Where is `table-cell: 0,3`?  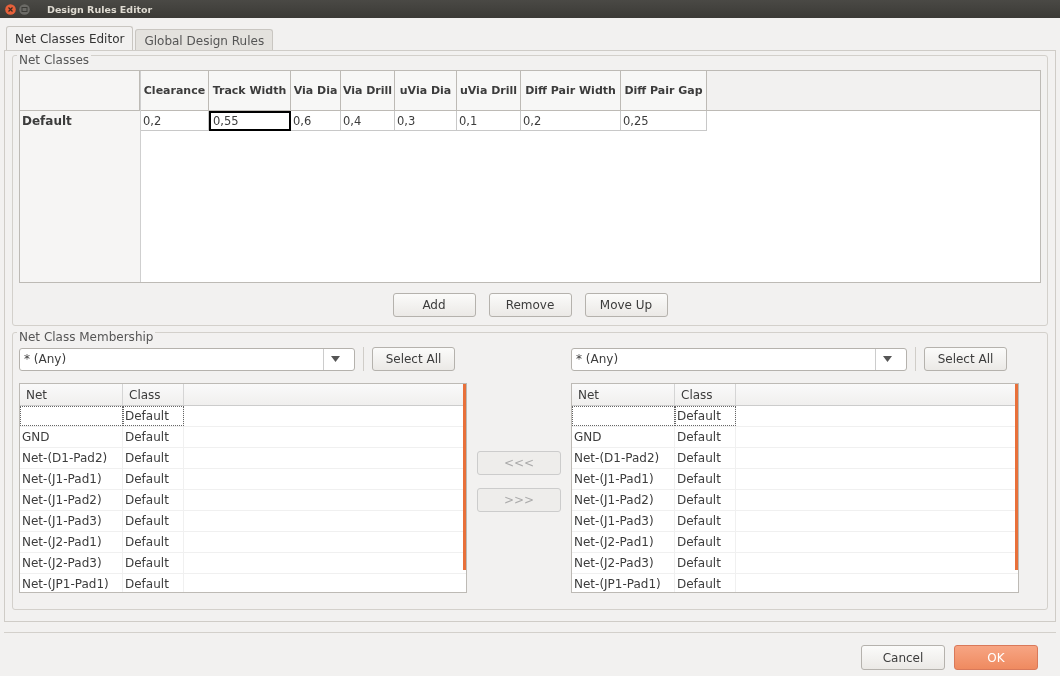
table-cell: 0,3 is located at coordinates (426, 121).